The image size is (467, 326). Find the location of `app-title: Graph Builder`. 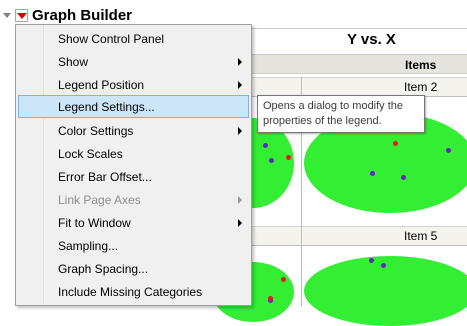

app-title: Graph Builder is located at coordinates (82, 15).